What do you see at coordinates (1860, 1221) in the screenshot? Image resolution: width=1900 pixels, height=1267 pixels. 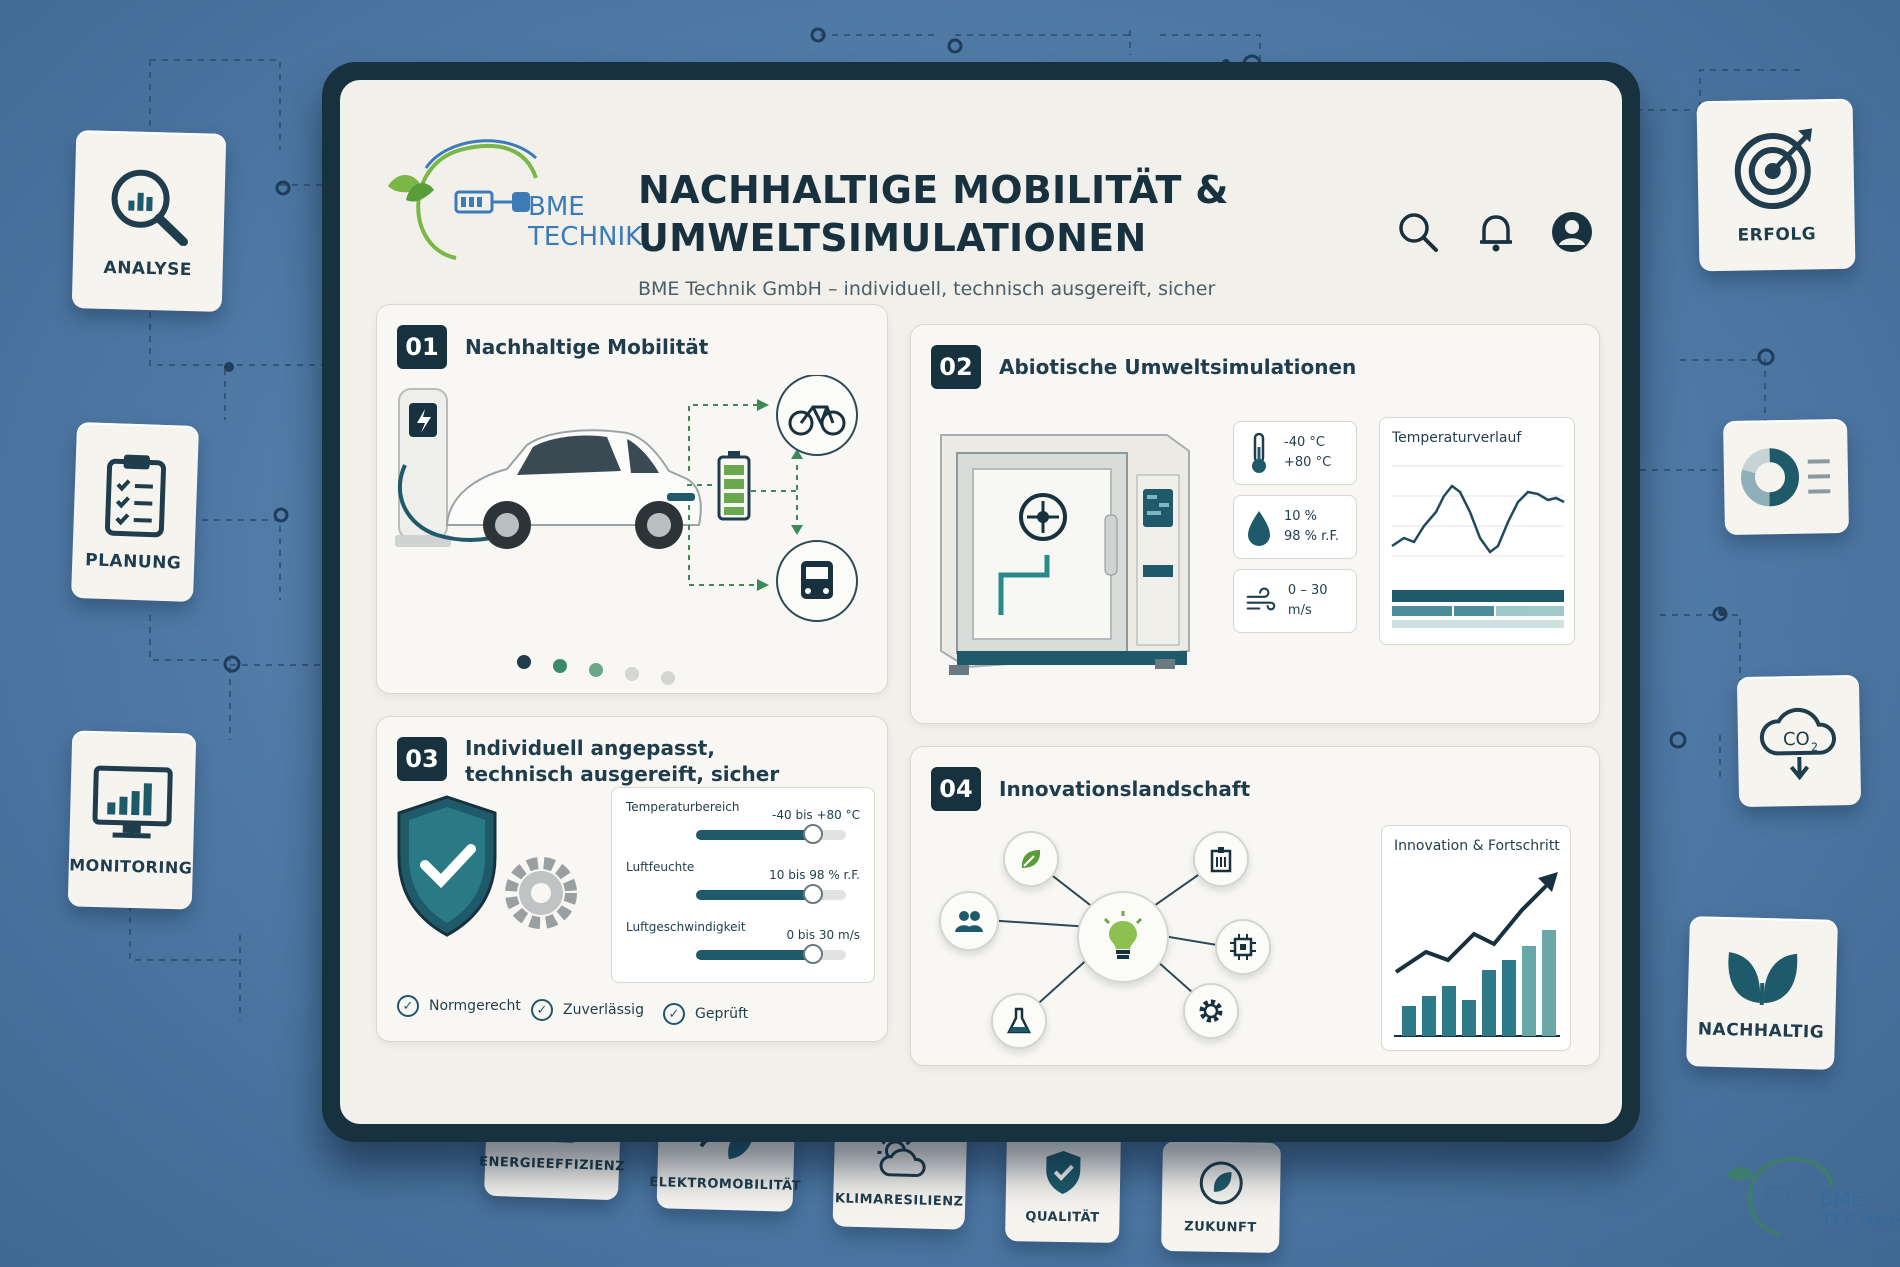 I see `watermark-line2: TECHNIK` at bounding box center [1860, 1221].